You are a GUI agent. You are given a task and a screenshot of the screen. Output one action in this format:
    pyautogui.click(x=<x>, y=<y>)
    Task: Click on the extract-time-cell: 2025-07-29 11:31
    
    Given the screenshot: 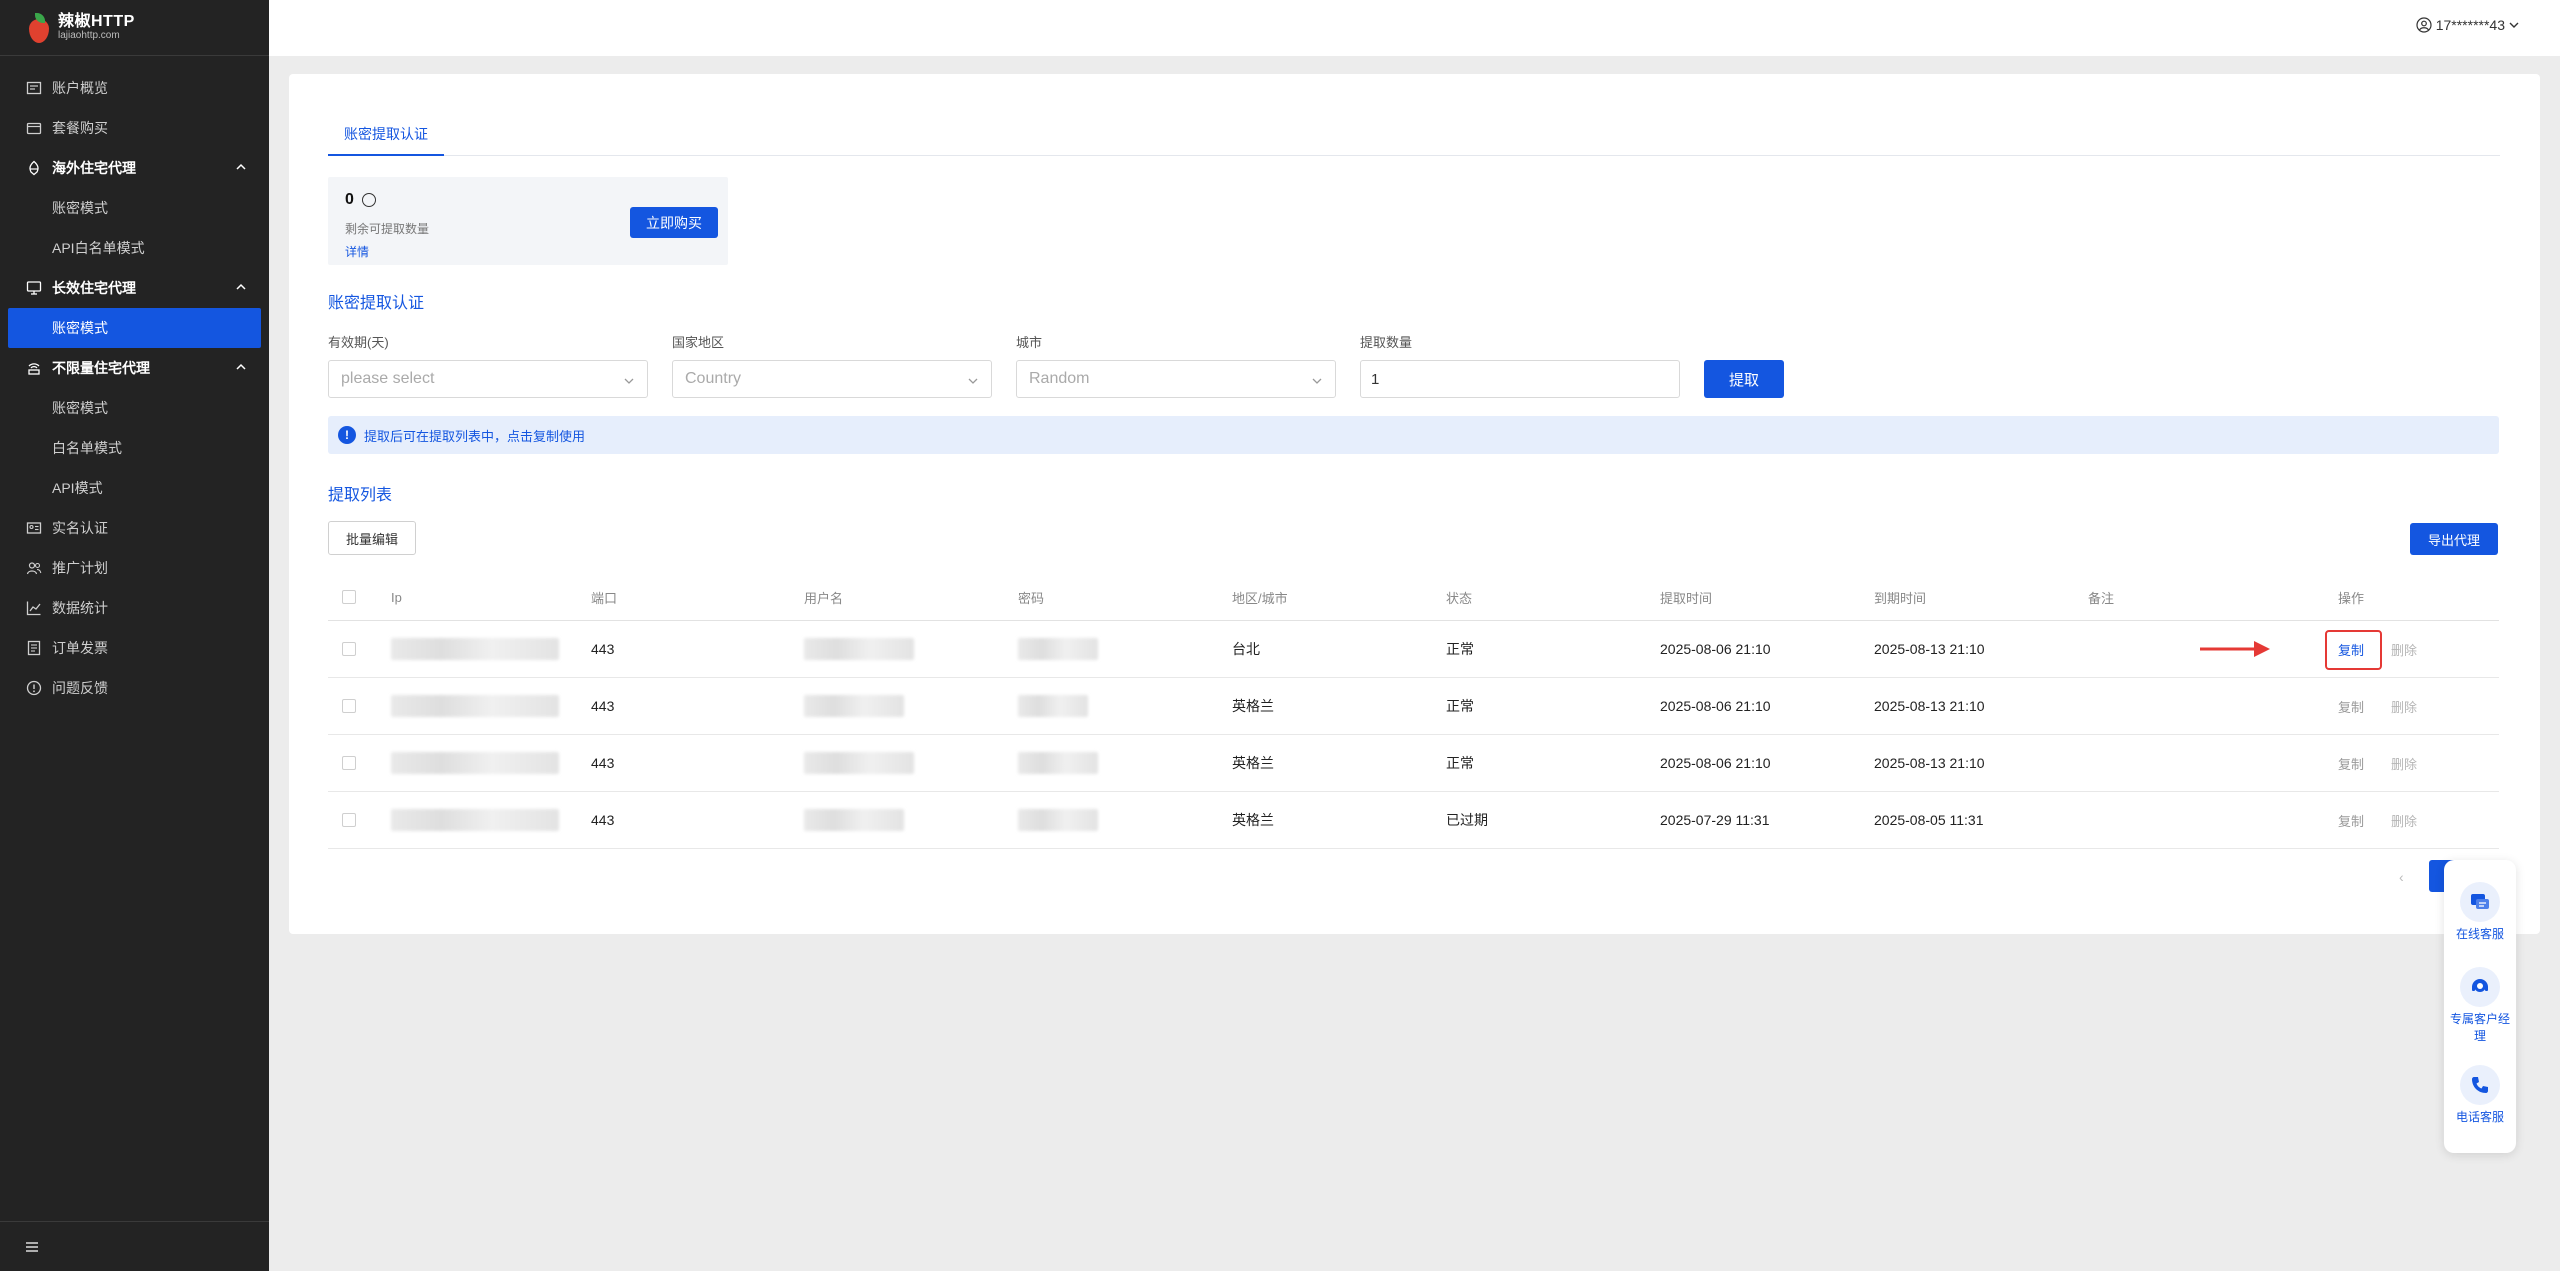 What is the action you would take?
    pyautogui.click(x=1715, y=820)
    